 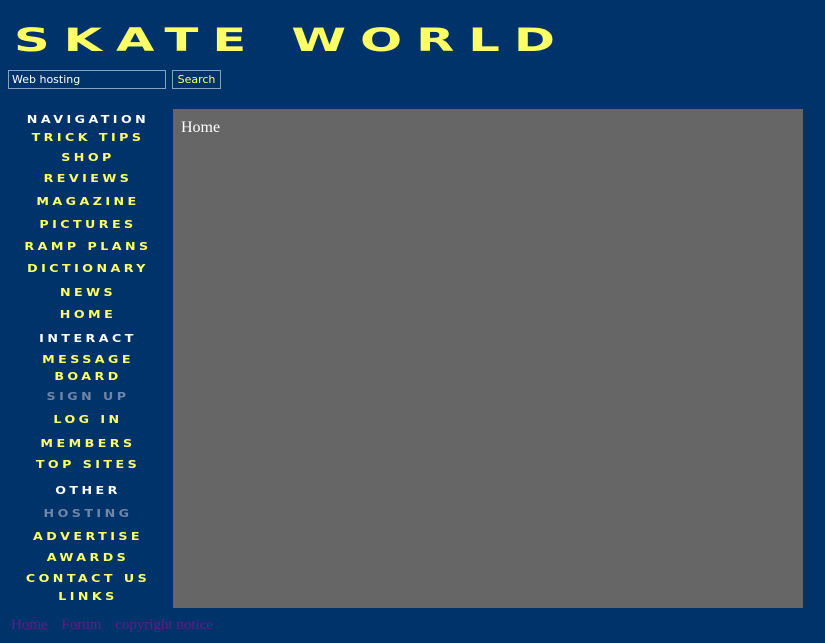 I want to click on nav-link-sign-up: Sign Up, so click(x=94, y=396).